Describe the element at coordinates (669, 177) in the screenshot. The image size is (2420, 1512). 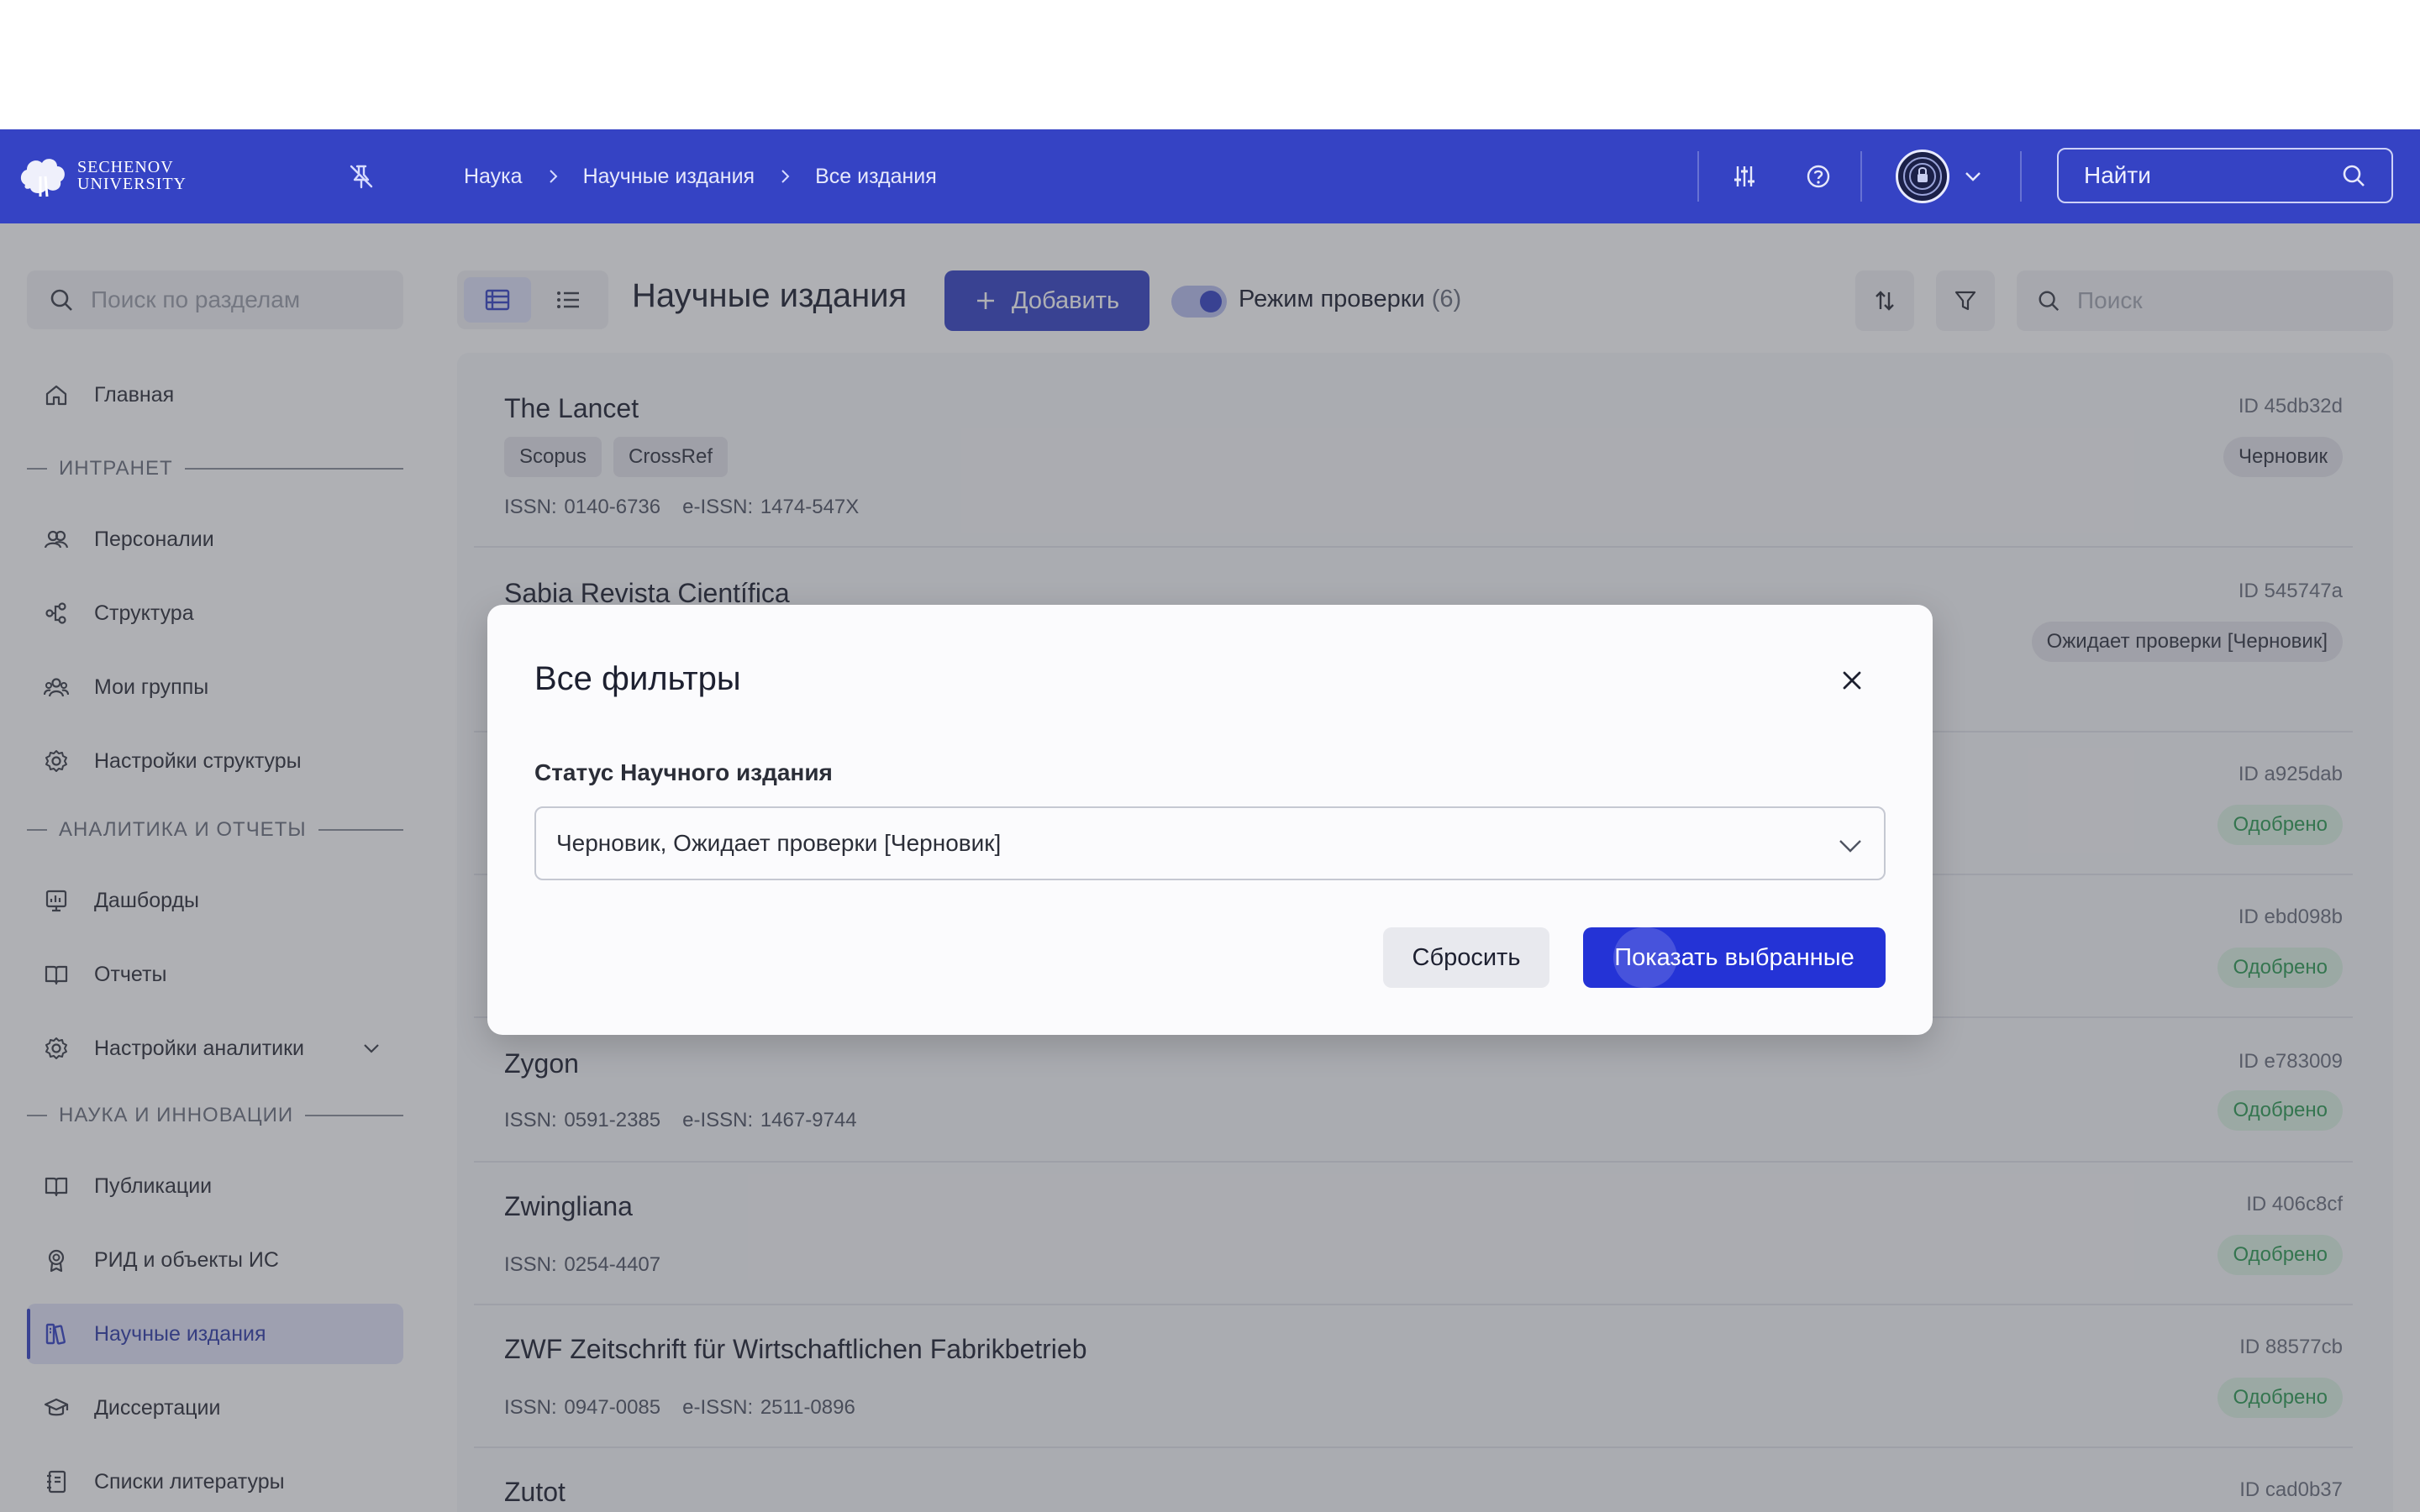
I see `breadcrumb-item-journals: Научные издания` at that location.